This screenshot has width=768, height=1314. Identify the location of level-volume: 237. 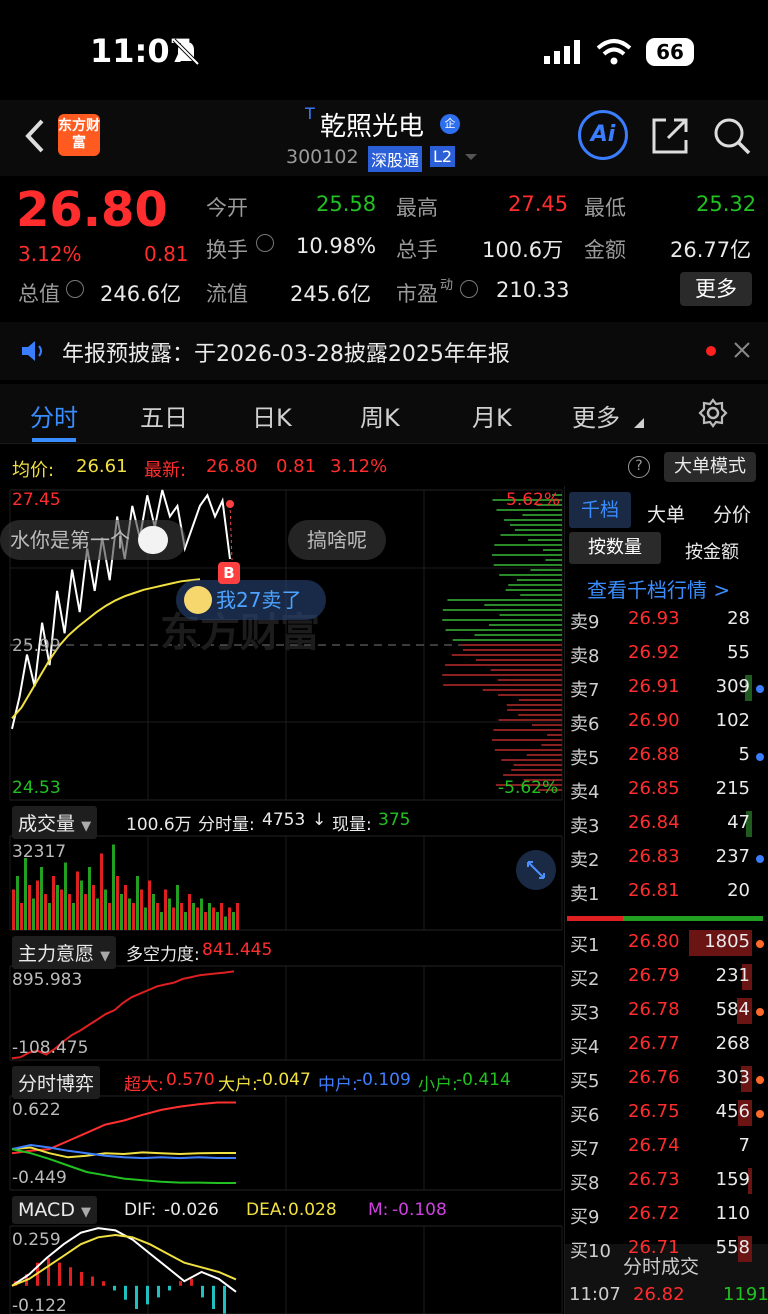
(732, 856).